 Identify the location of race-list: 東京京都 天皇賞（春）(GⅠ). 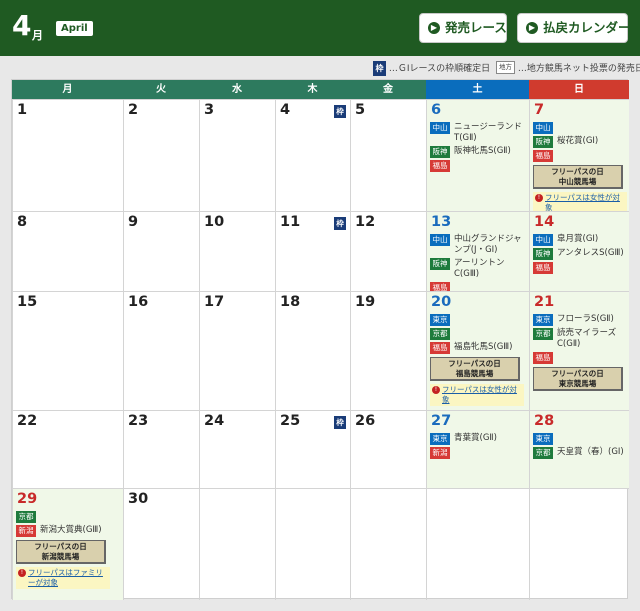
(580, 447).